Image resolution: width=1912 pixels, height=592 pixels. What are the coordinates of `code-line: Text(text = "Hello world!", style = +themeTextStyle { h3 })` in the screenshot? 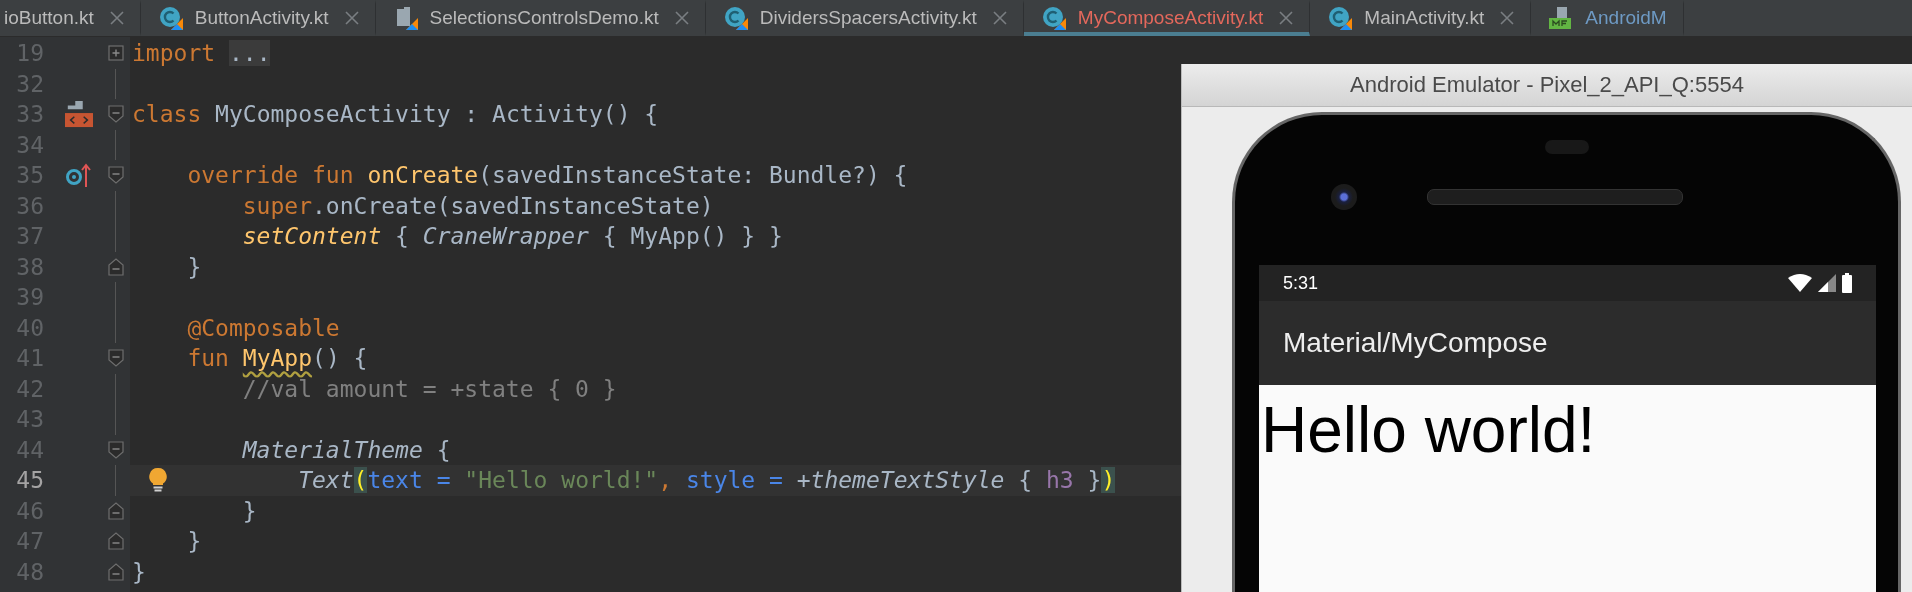 It's located at (706, 480).